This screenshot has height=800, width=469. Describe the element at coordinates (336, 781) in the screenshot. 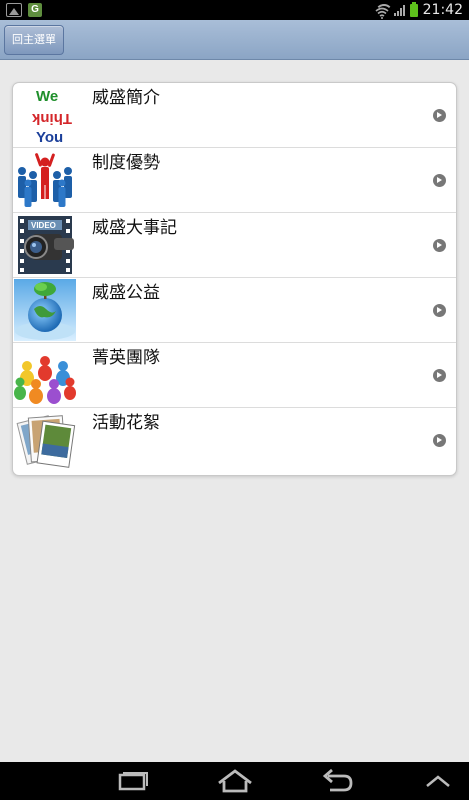

I see `back-icon` at that location.